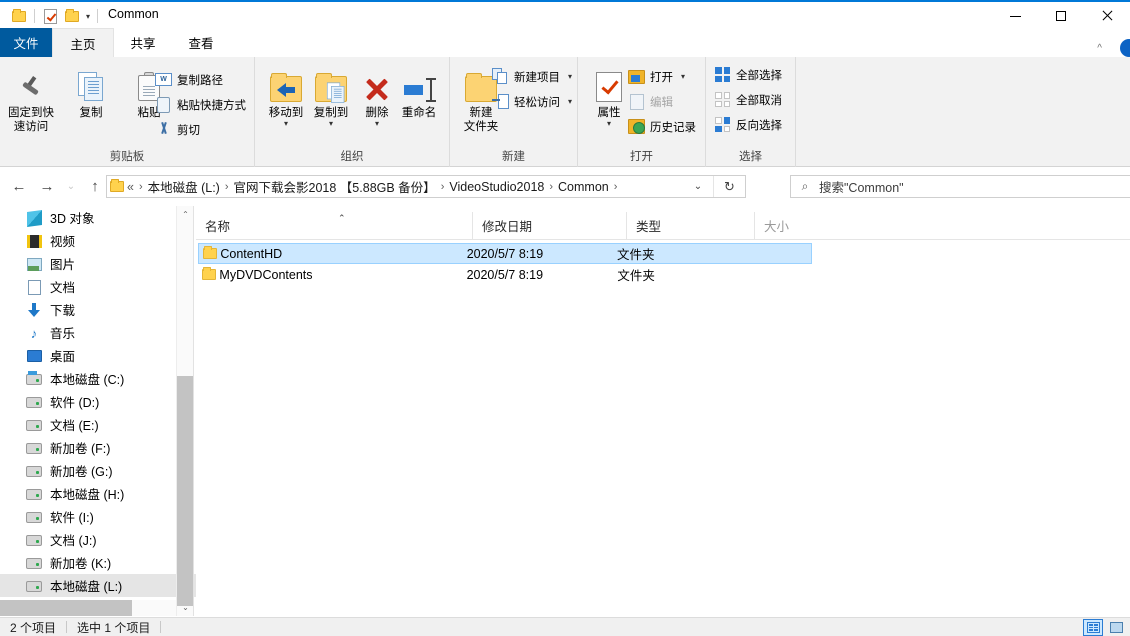  What do you see at coordinates (26, 42) in the screenshot?
I see `tab-file: 文件` at bounding box center [26, 42].